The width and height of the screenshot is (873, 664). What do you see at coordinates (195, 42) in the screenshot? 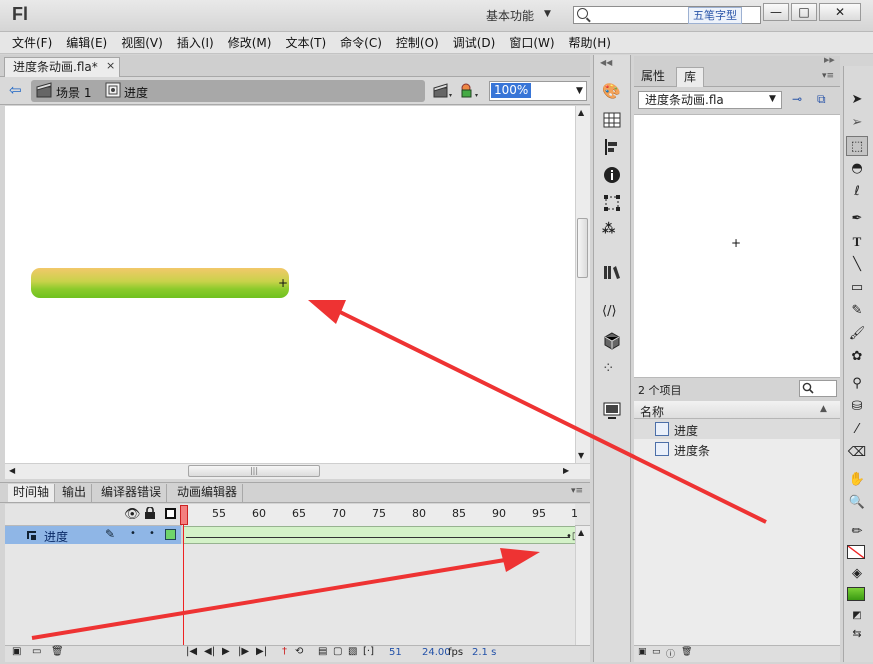
I see `menu-insert: 插入(I)` at bounding box center [195, 42].